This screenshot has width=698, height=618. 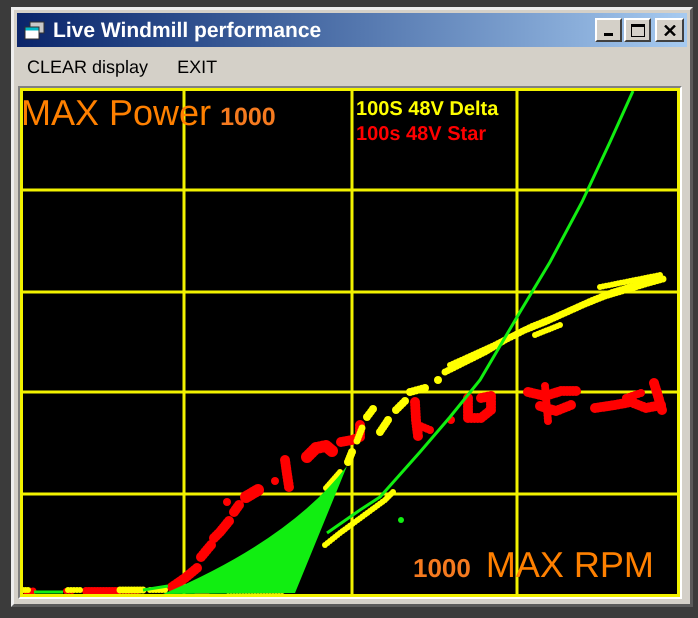 What do you see at coordinates (197, 67) in the screenshot?
I see `menu-item: EXIT` at bounding box center [197, 67].